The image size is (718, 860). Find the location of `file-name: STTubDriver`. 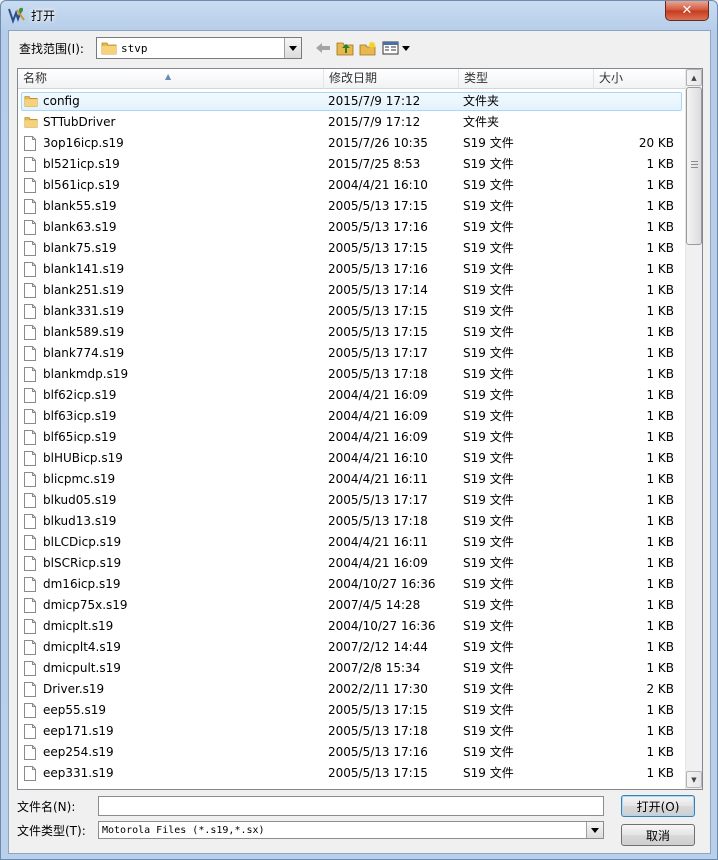

file-name: STTubDriver is located at coordinates (79, 122).